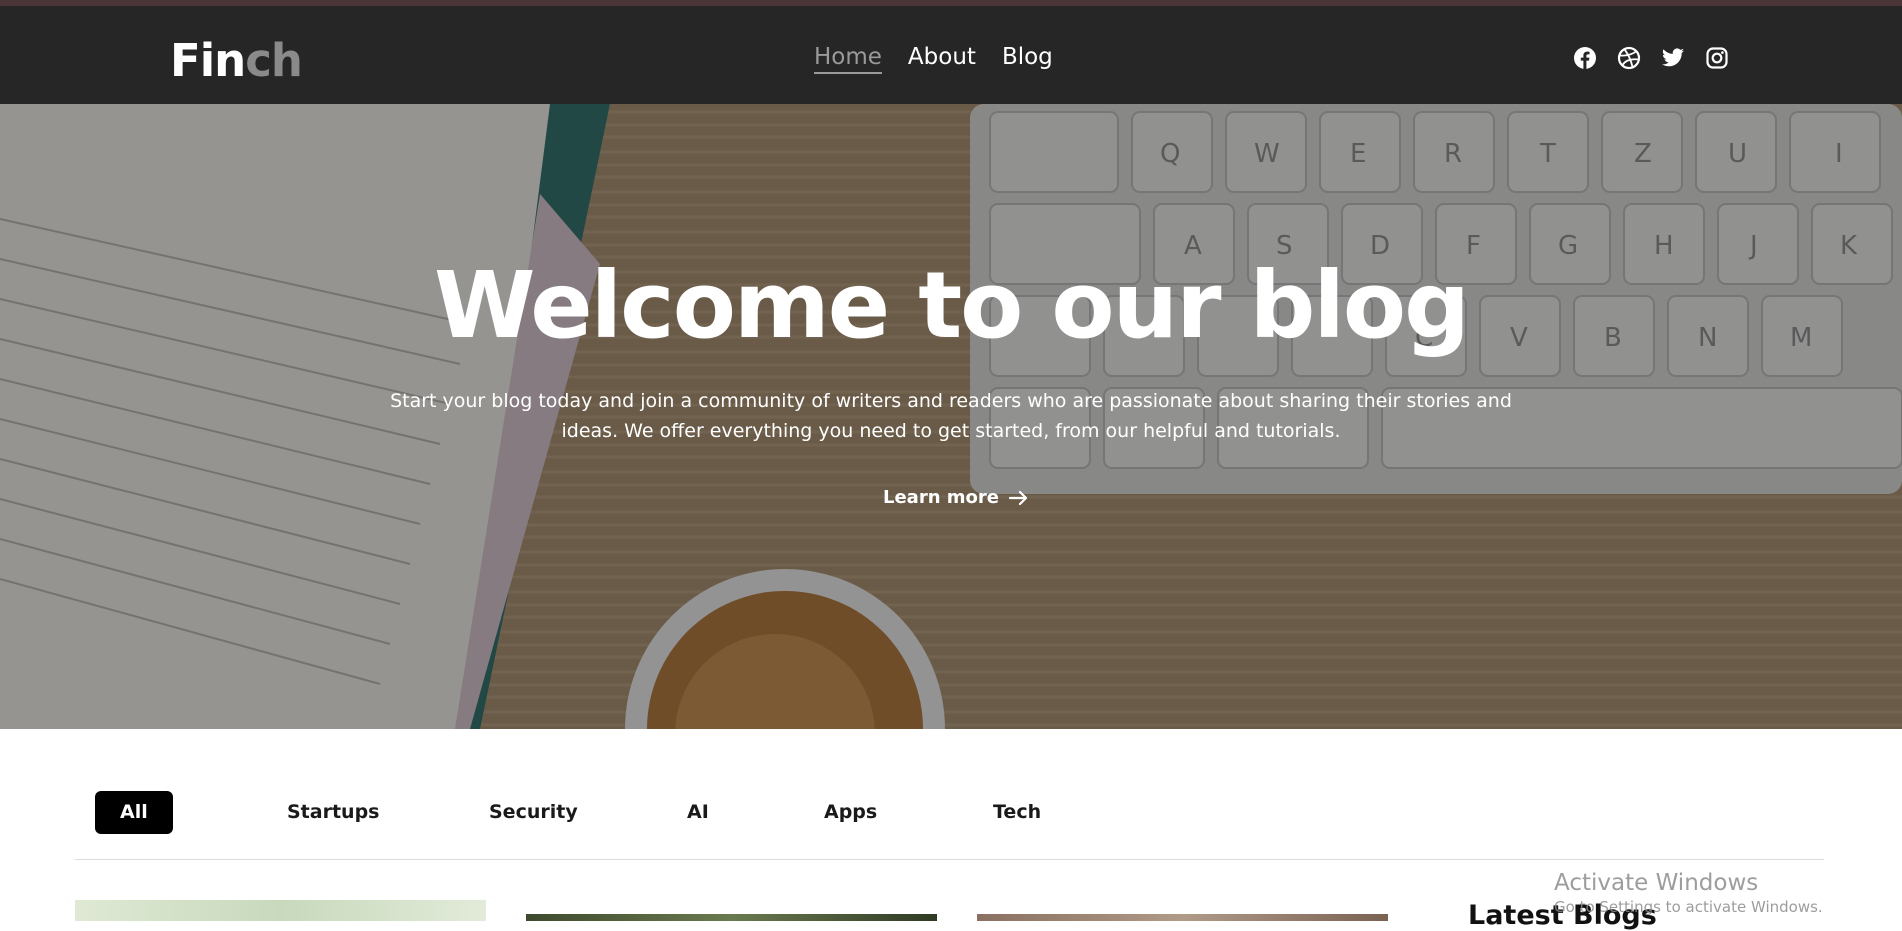 The width and height of the screenshot is (1902, 931). Describe the element at coordinates (1629, 58) in the screenshot. I see `dribbble-icon` at that location.